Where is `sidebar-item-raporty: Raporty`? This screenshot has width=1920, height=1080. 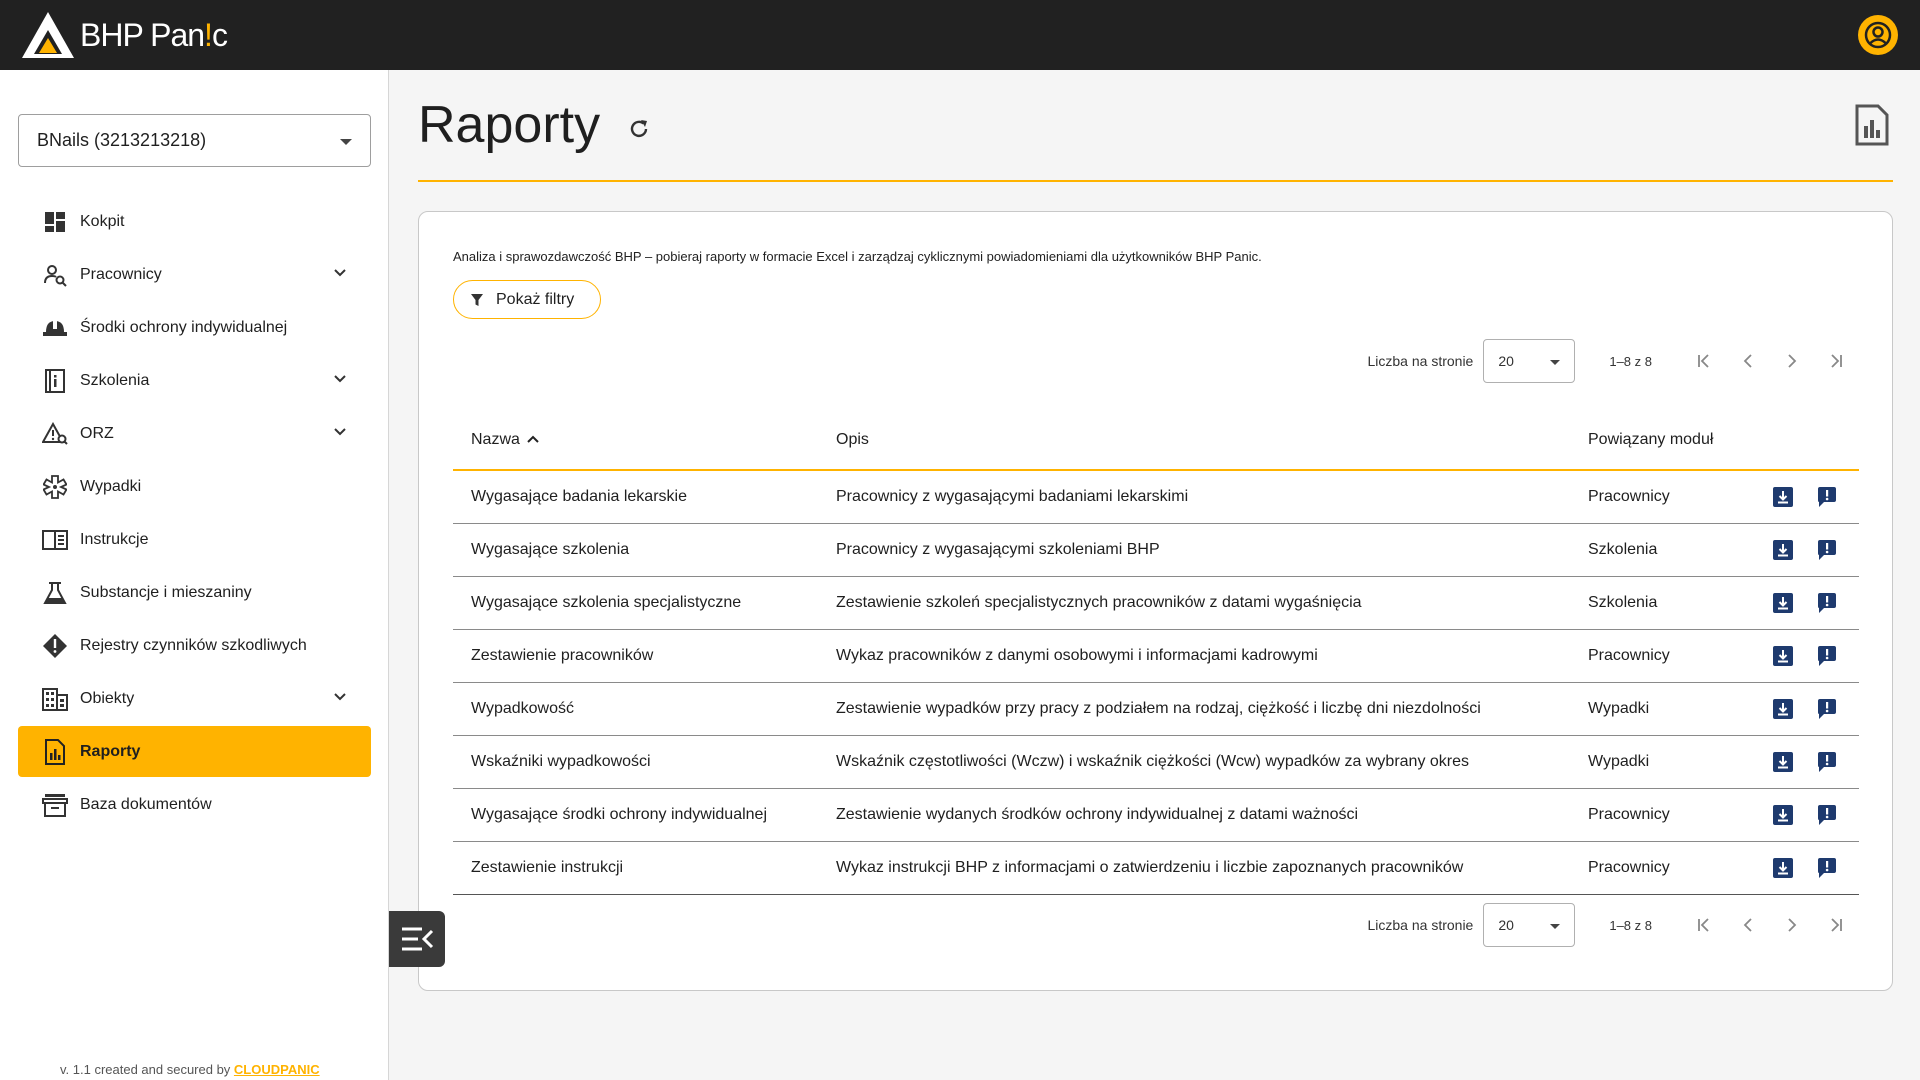
sidebar-item-raporty: Raporty is located at coordinates (194, 751).